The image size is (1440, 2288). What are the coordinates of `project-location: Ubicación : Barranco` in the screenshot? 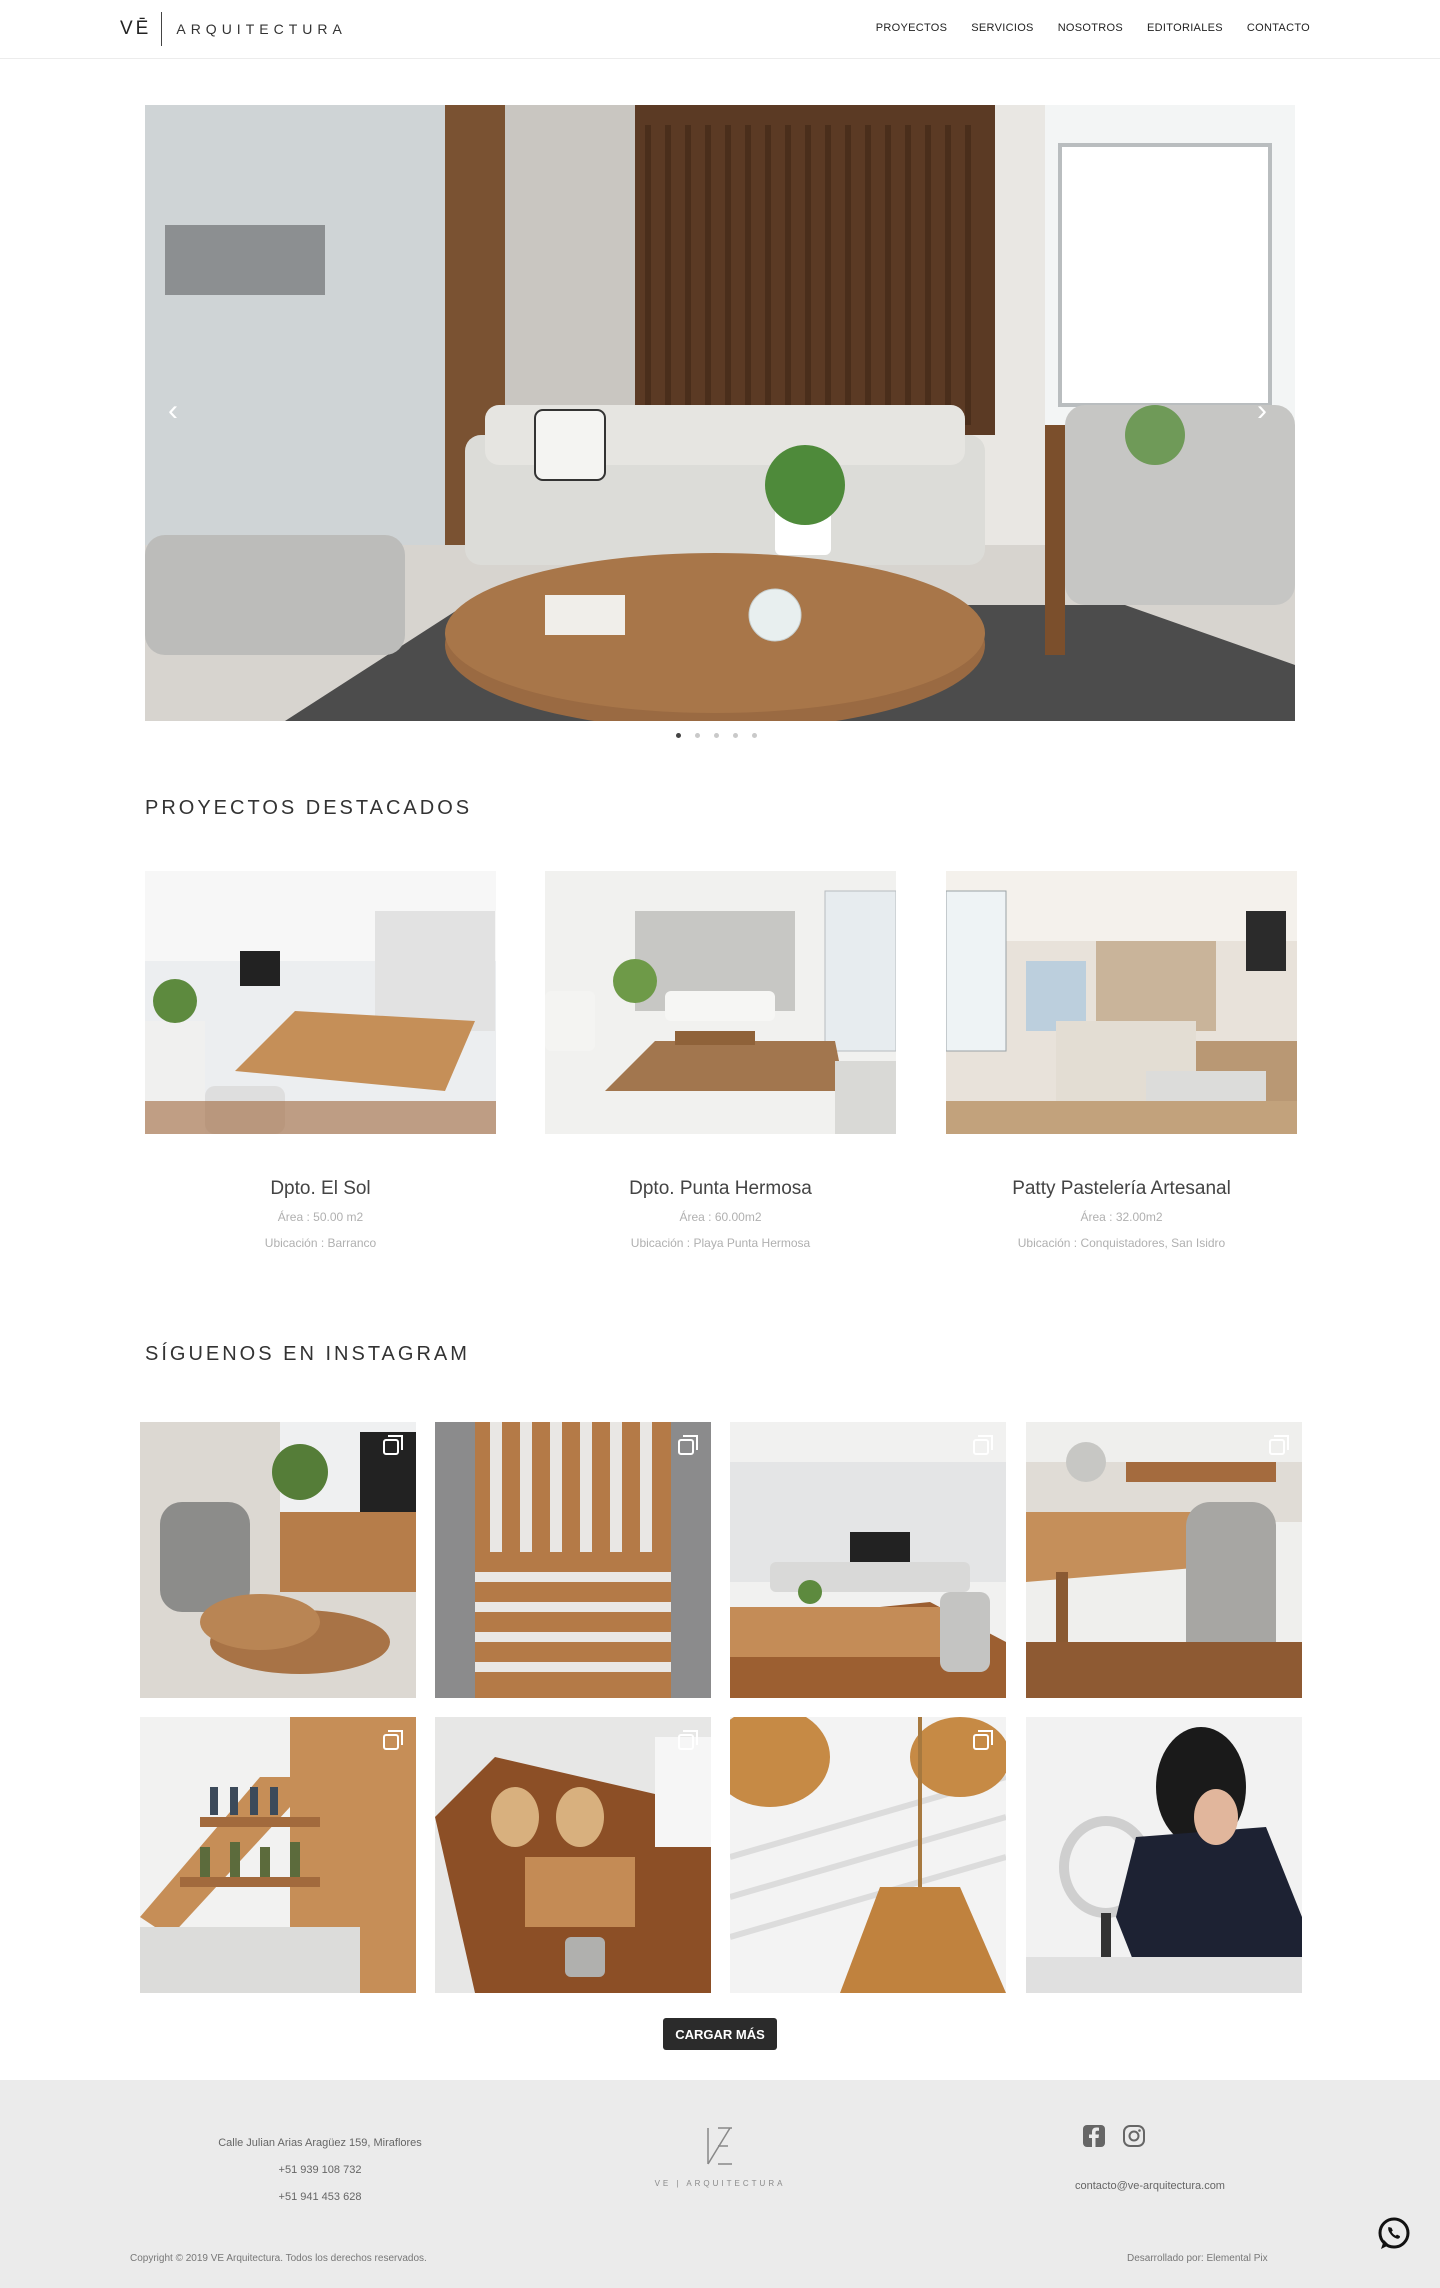 It's located at (320, 1243).